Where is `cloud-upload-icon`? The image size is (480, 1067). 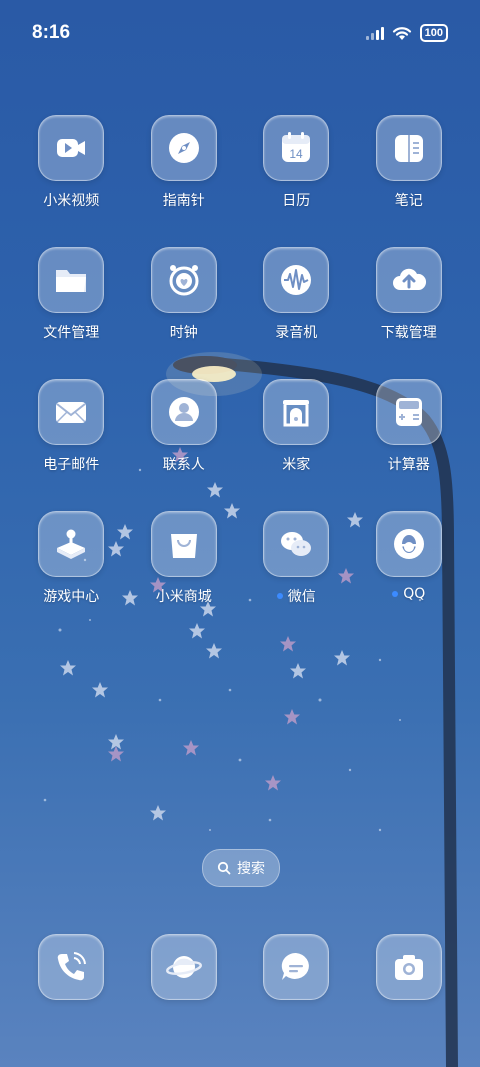
cloud-upload-icon is located at coordinates (408, 280).